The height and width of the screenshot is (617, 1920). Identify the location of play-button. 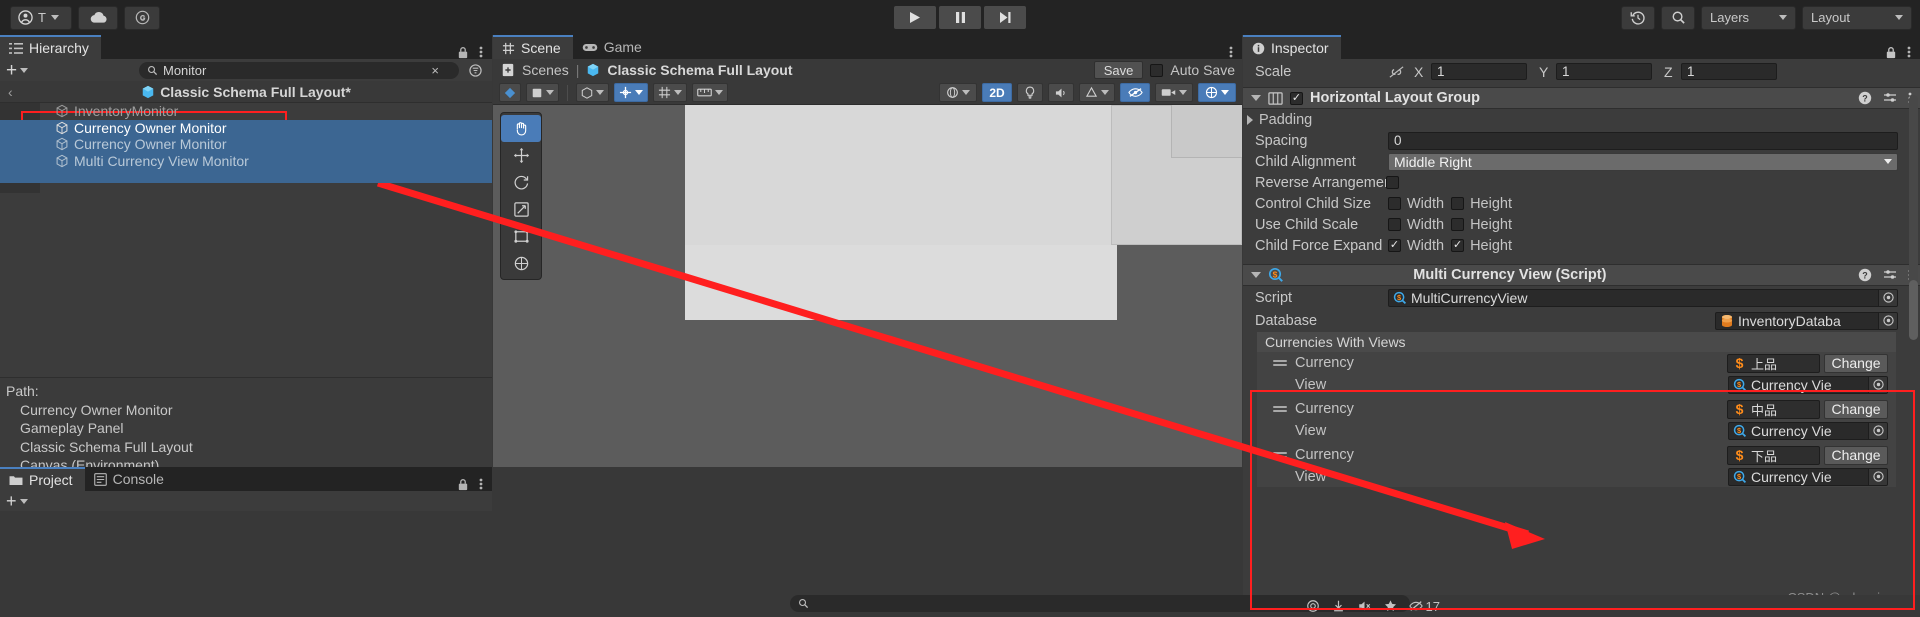
(915, 17).